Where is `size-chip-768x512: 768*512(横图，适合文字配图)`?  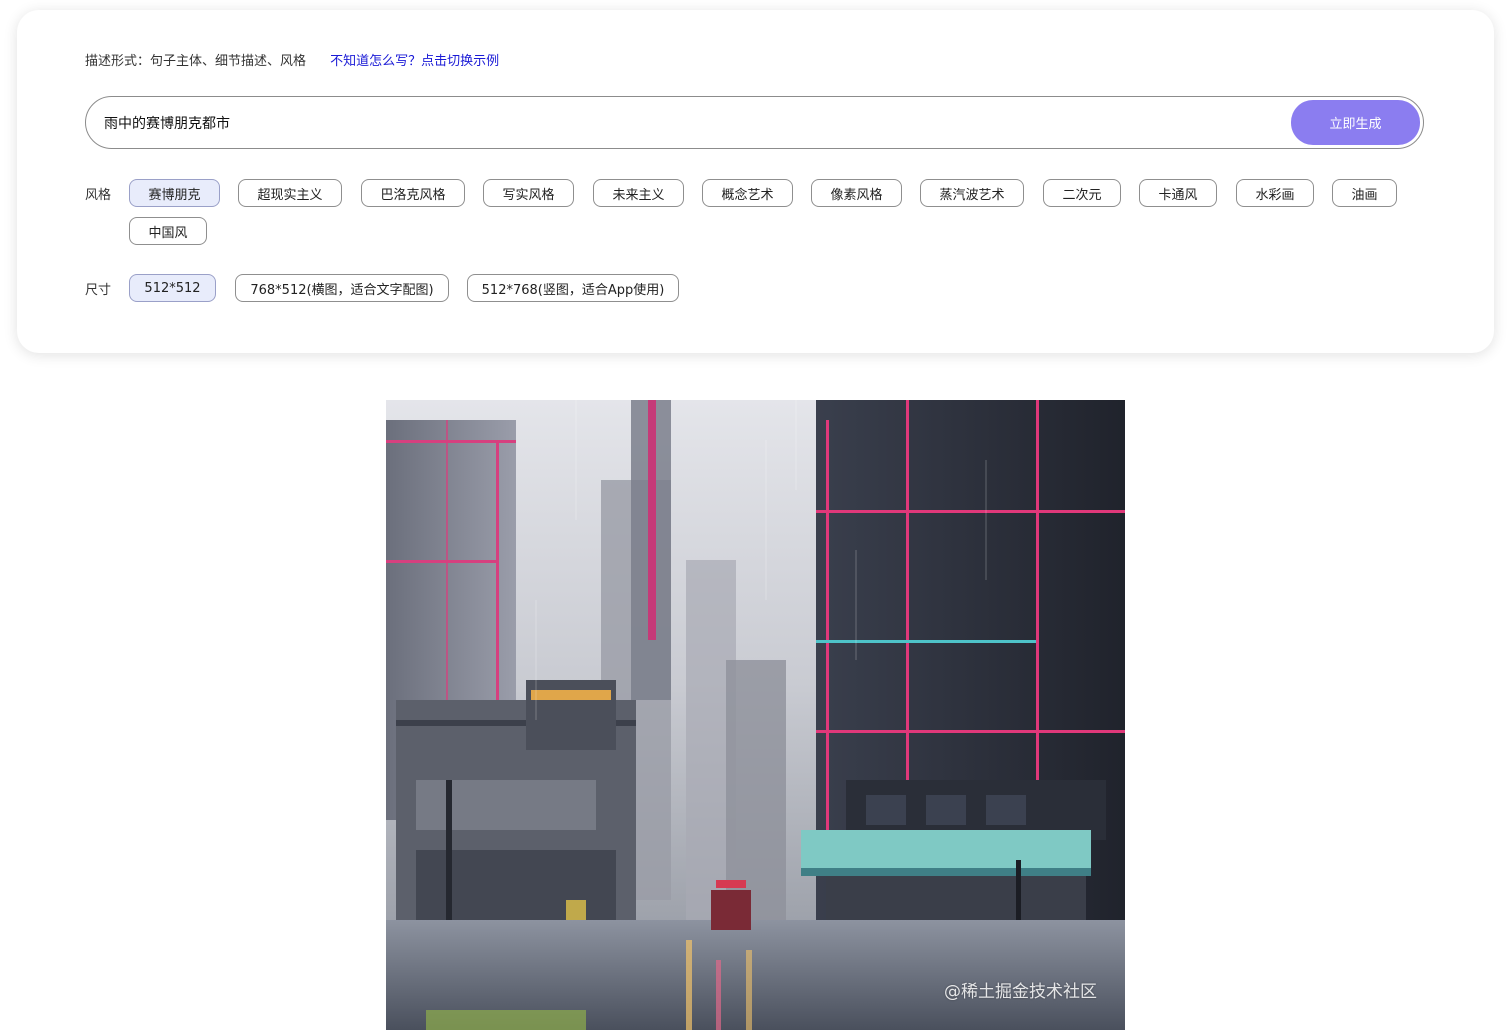 size-chip-768x512: 768*512(横图，适合文字配图) is located at coordinates (342, 288).